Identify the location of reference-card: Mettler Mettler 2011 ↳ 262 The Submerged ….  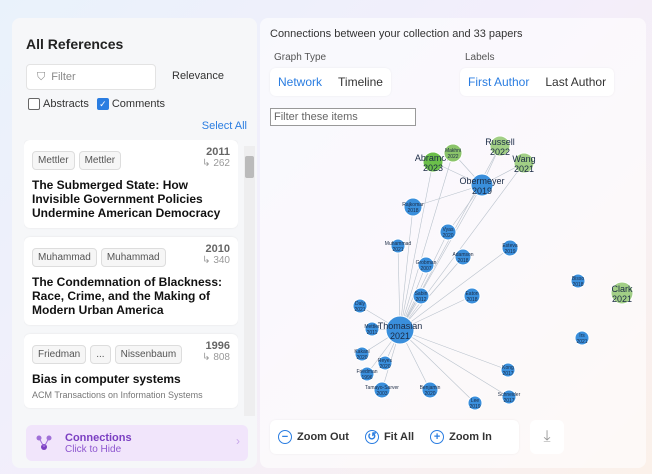
(131, 184).